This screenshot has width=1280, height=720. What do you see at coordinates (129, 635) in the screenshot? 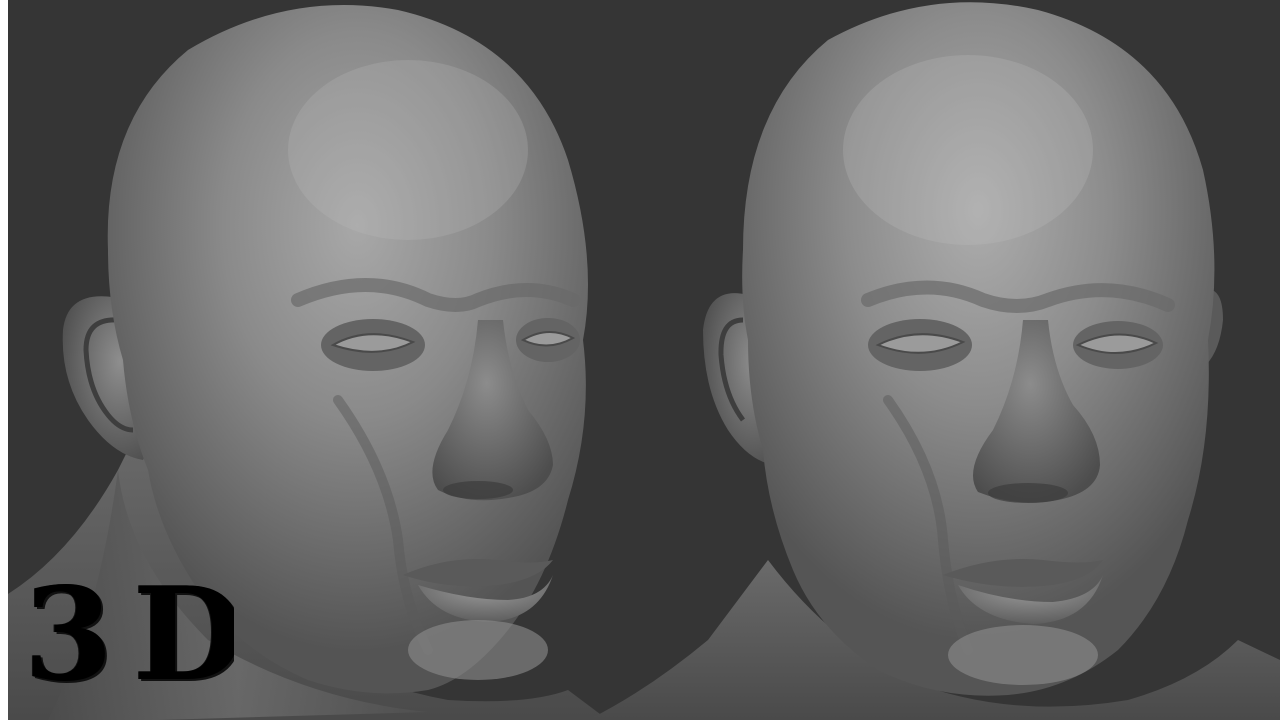
I see `3d-badge-text: 3D` at bounding box center [129, 635].